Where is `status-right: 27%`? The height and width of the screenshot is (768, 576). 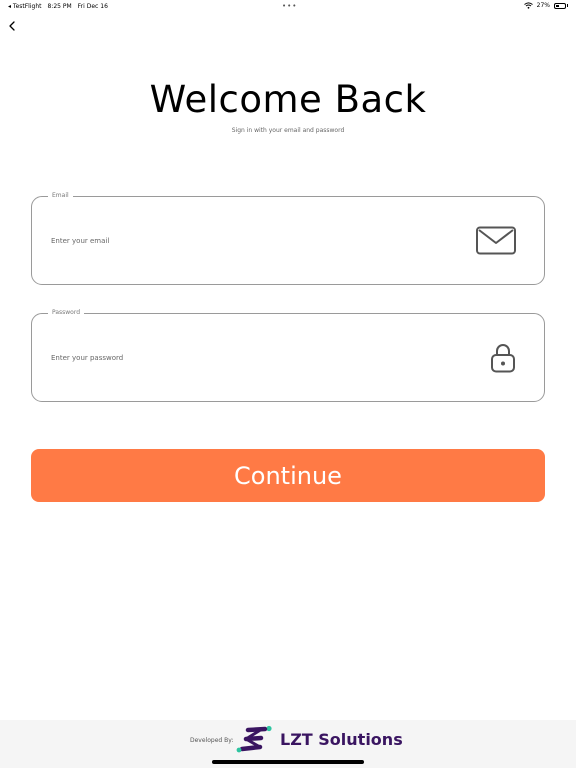
status-right: 27% is located at coordinates (545, 5).